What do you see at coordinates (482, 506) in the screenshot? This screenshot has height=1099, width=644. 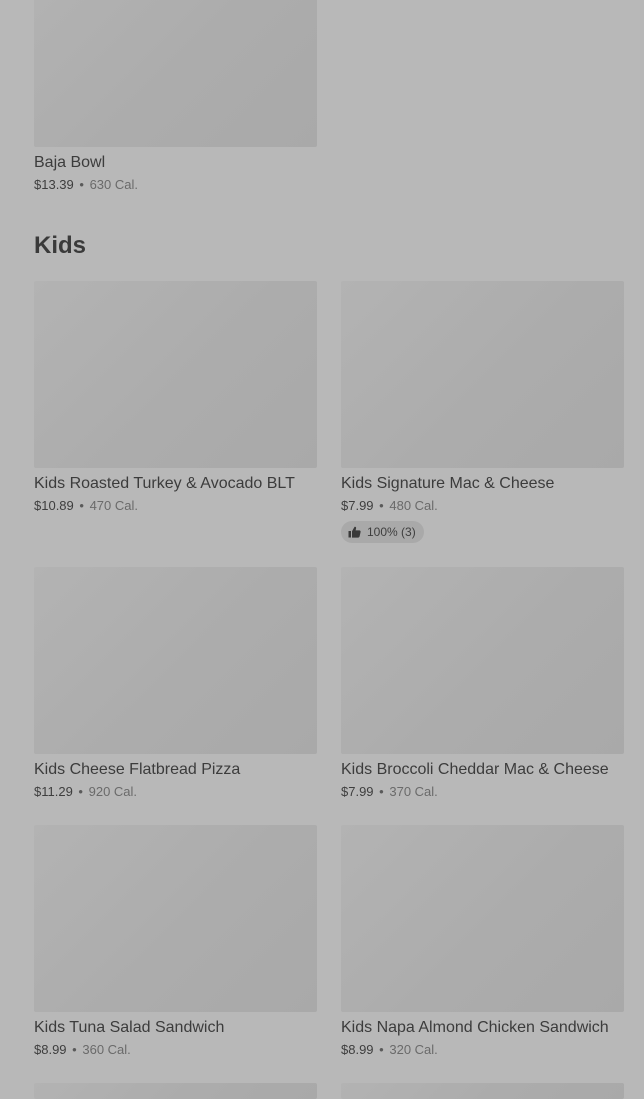 I see `menu-item-meta: $7.99 • 480 Cal.` at bounding box center [482, 506].